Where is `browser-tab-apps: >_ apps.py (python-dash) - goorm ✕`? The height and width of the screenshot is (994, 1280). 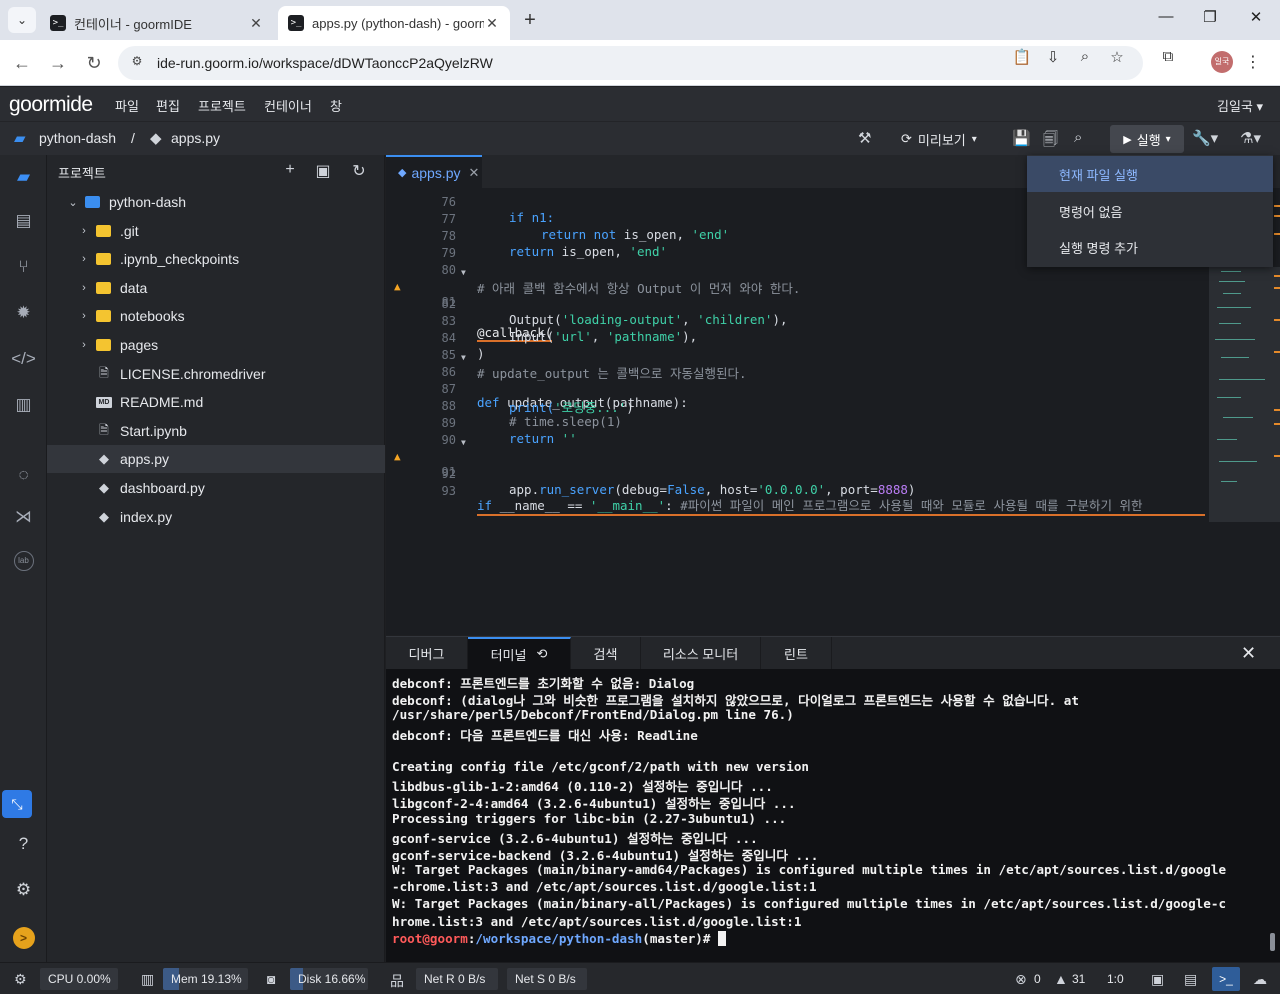 browser-tab-apps: >_ apps.py (python-dash) - goorm ✕ is located at coordinates (394, 23).